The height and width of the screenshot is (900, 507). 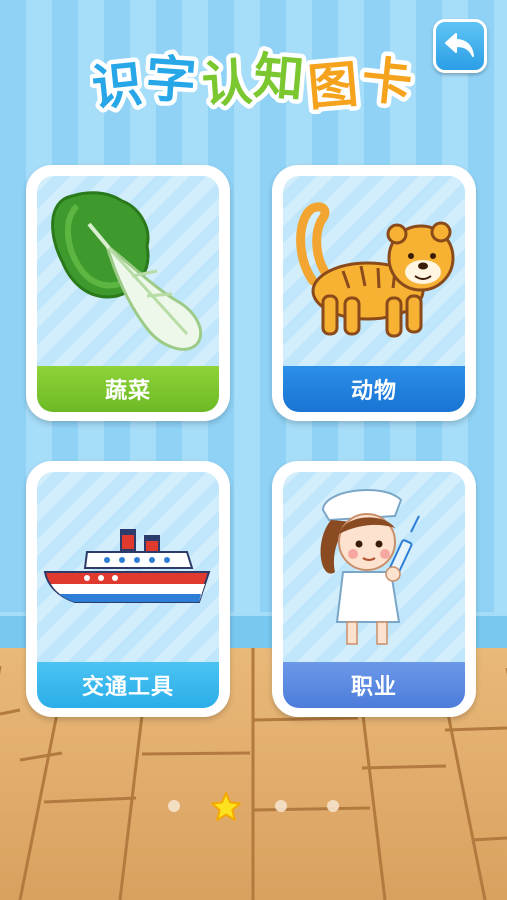 I want to click on card-label-animals: 动物, so click(x=374, y=389).